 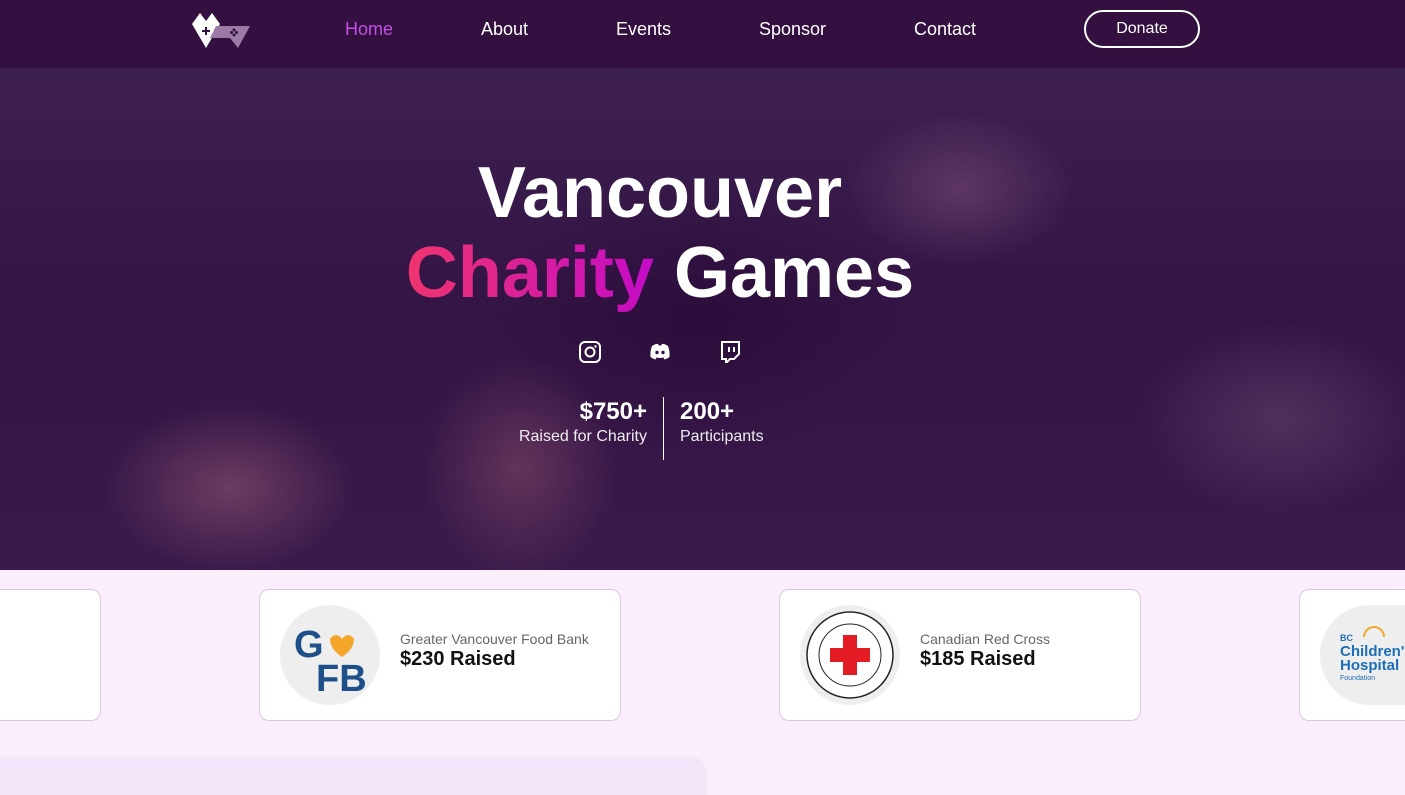 What do you see at coordinates (730, 352) in the screenshot?
I see `twitch-icon` at bounding box center [730, 352].